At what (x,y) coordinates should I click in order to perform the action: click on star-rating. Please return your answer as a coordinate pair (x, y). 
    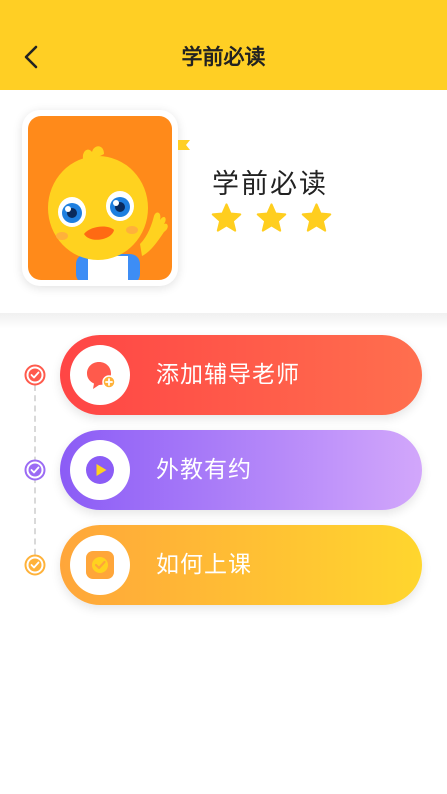
    Looking at the image, I should click on (271, 218).